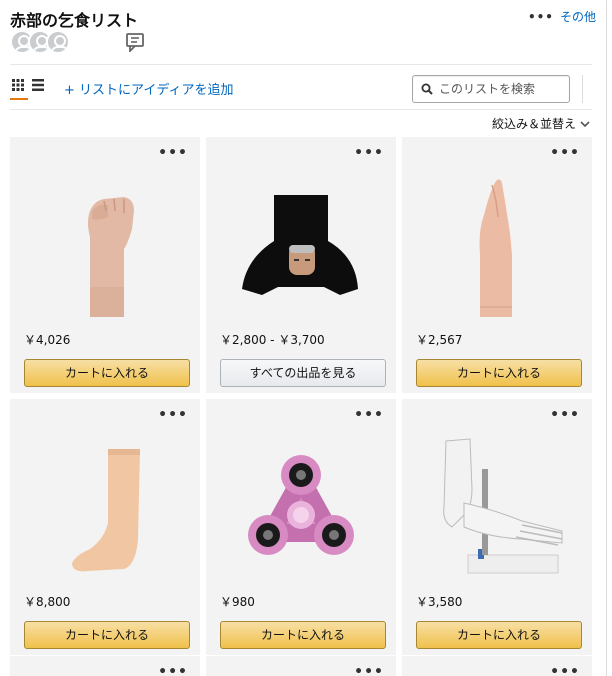  What do you see at coordinates (135, 42) in the screenshot?
I see `comment-icon` at bounding box center [135, 42].